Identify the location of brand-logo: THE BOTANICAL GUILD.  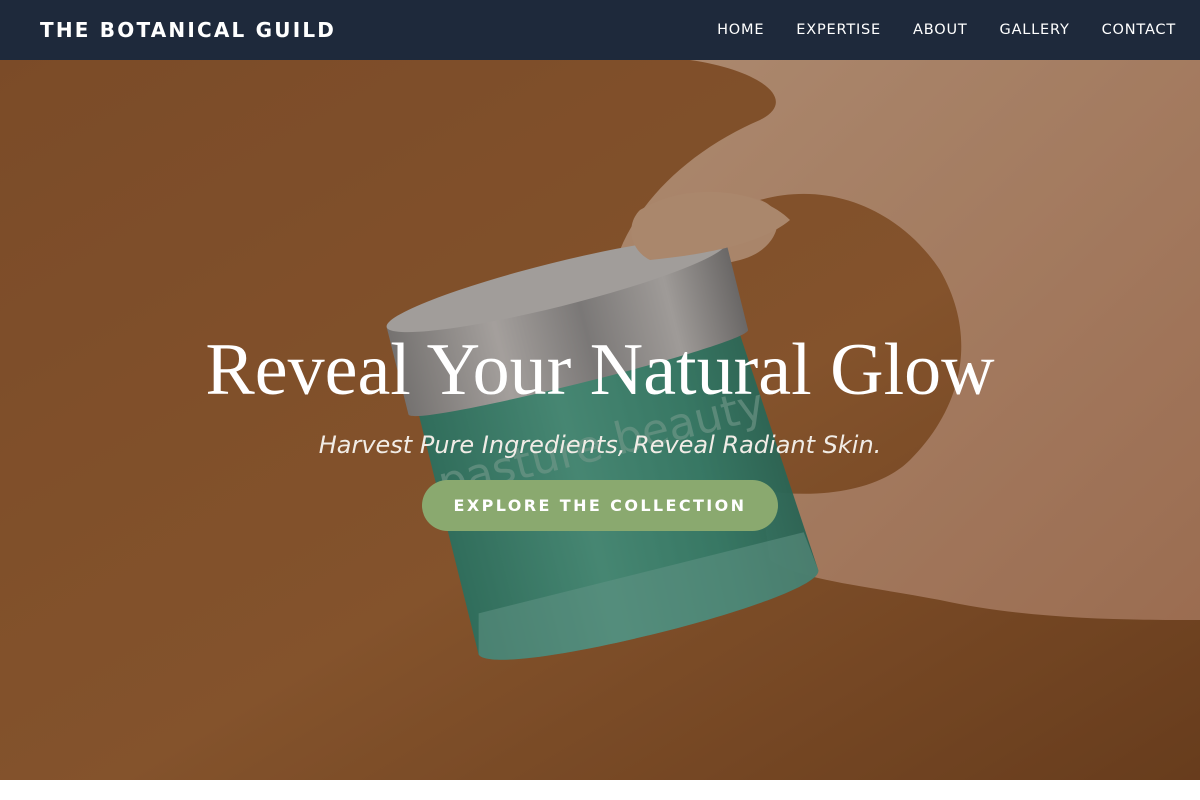
(188, 30).